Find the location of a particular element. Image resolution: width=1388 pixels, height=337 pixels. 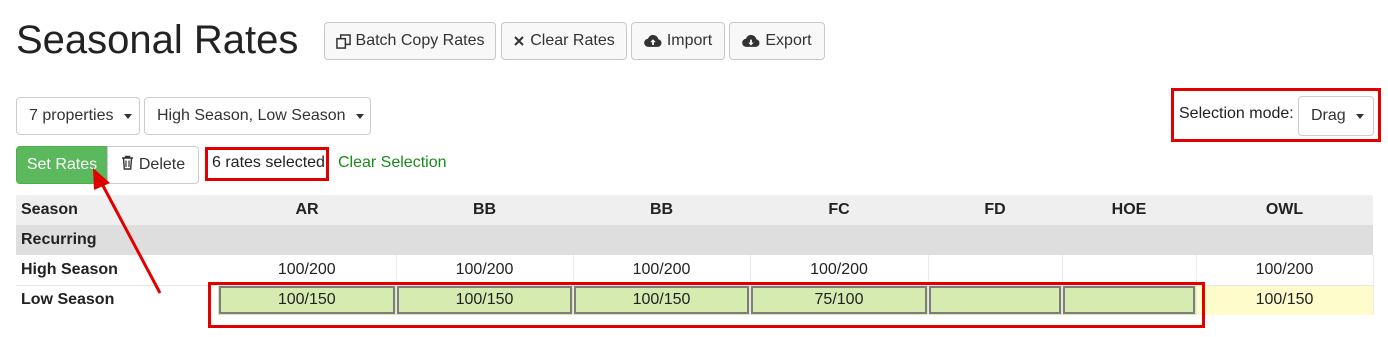

seasons-dropdown: High Season, Low Season is located at coordinates (257, 116).